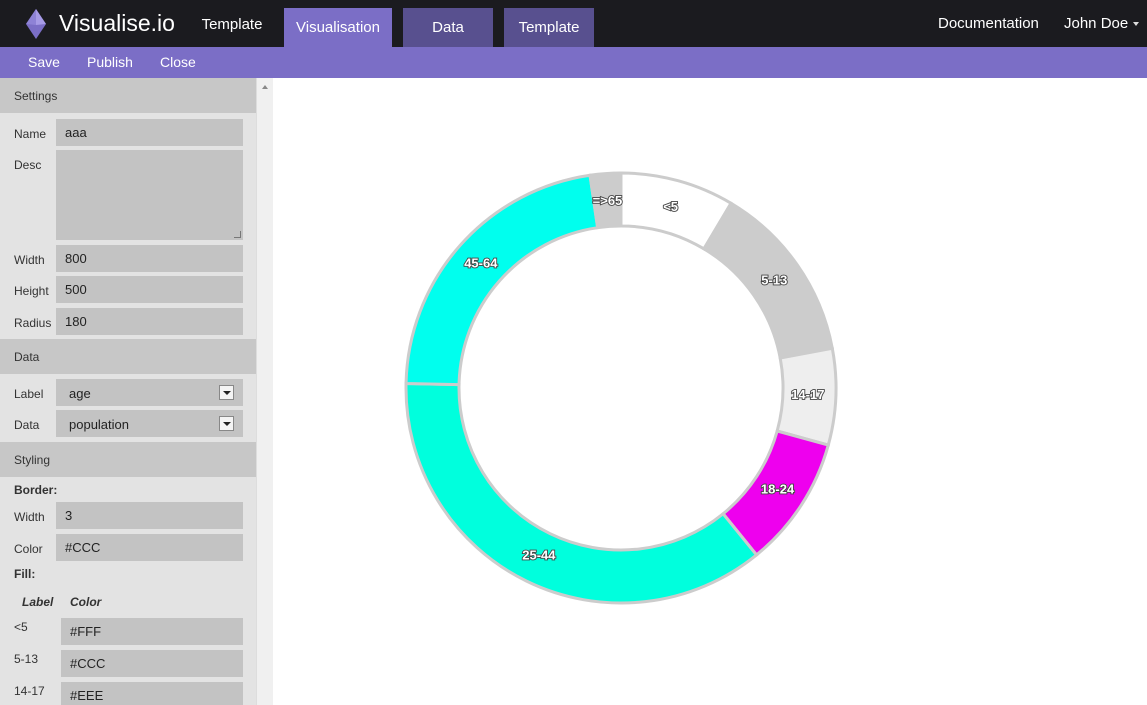  I want to click on fill-column-color-header: Color, so click(86, 602).